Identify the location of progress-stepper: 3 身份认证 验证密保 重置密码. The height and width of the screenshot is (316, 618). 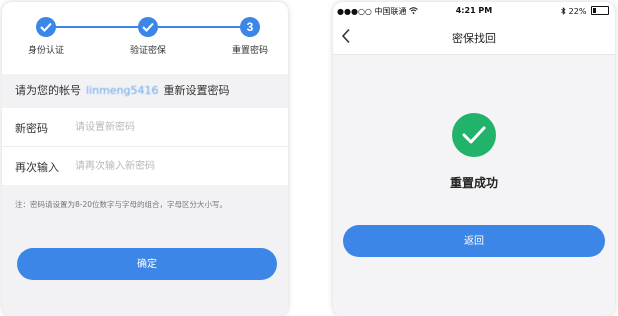
(145, 38).